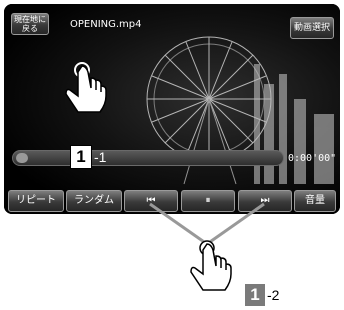 This screenshot has width=344, height=310. What do you see at coordinates (178, 224) in the screenshot?
I see `pointer-line-prev` at bounding box center [178, 224].